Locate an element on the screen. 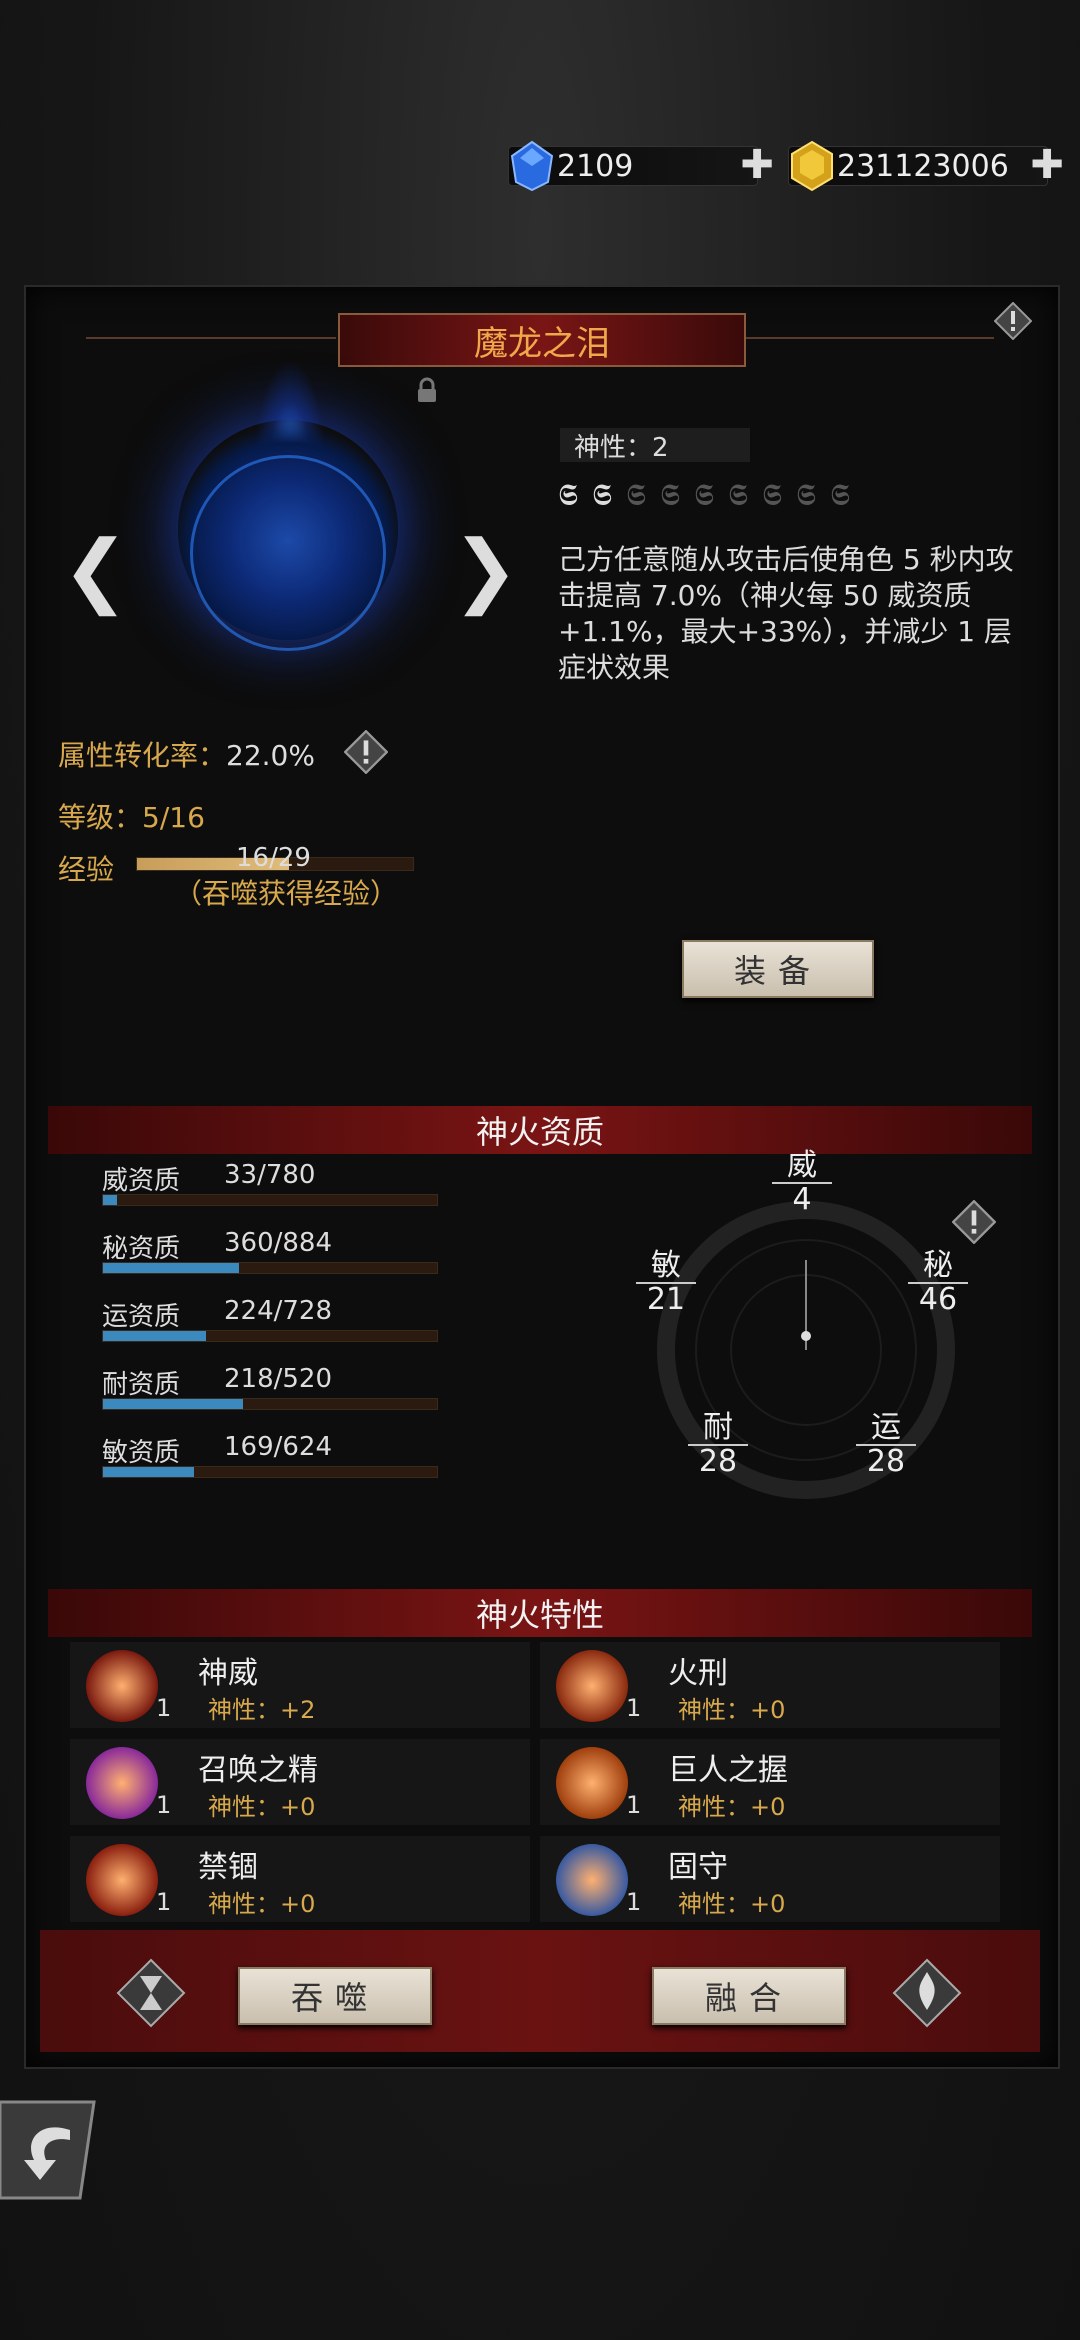  radar-axis-label: 秘 46 is located at coordinates (938, 1283).